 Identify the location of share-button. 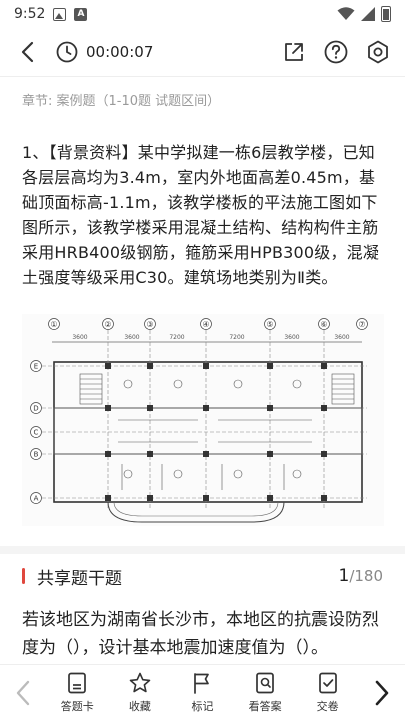
(294, 52).